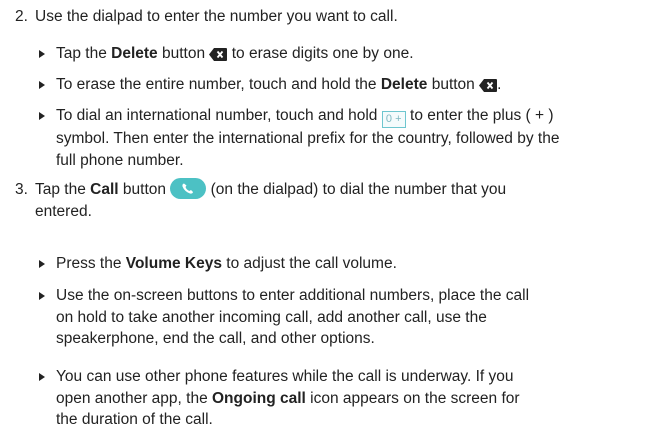 Image resolution: width=646 pixels, height=438 pixels. What do you see at coordinates (21, 16) in the screenshot?
I see `step-number: 2.` at bounding box center [21, 16].